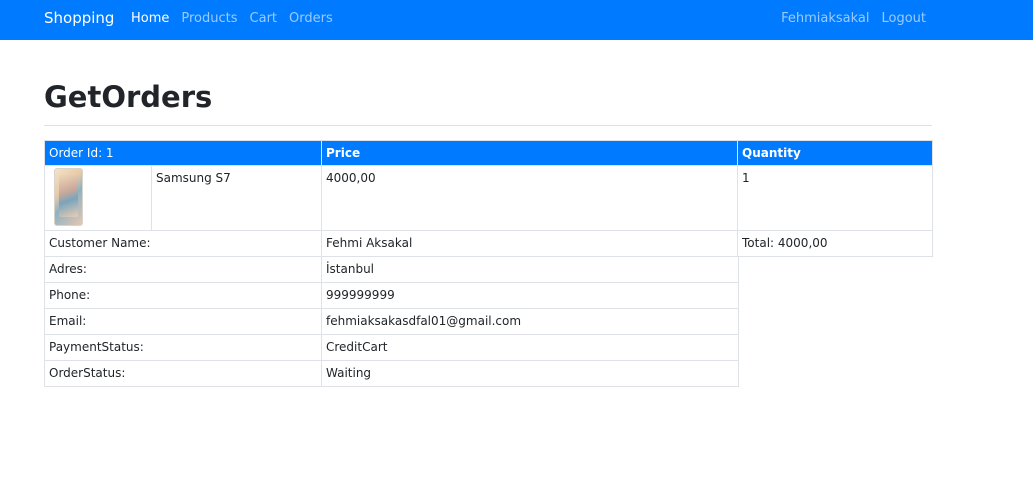  Describe the element at coordinates (530, 321) in the screenshot. I see `email-value: fehmiaksakasdfal01@gmail.com` at that location.